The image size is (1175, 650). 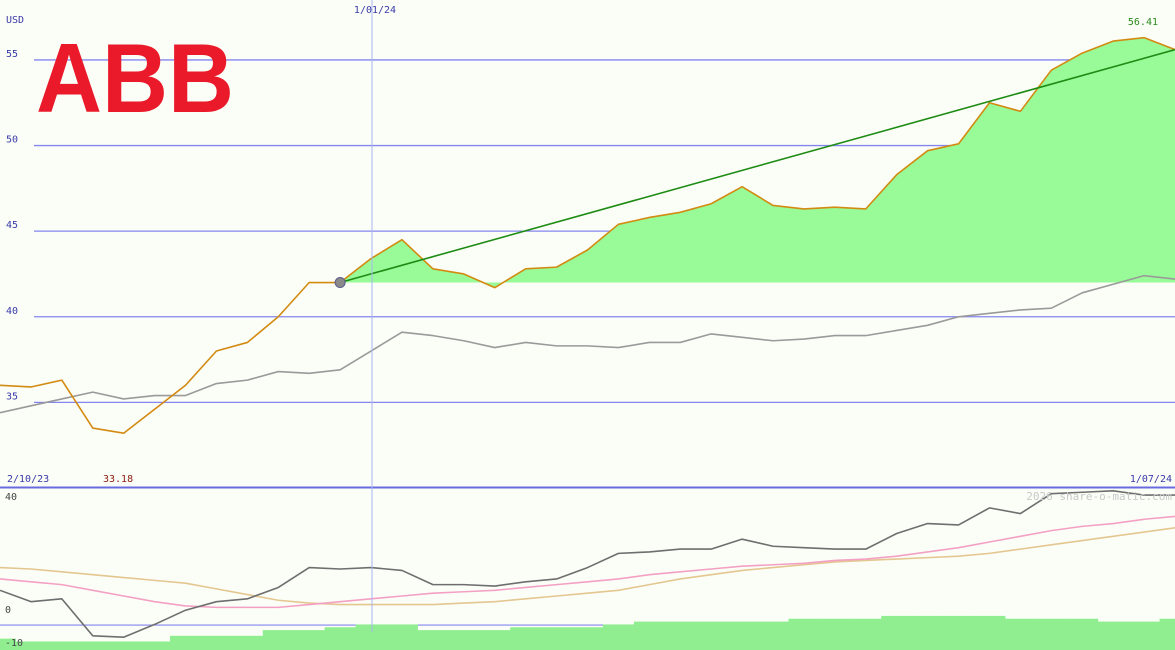 What do you see at coordinates (12, 54) in the screenshot?
I see `price-tick-55: 55` at bounding box center [12, 54].